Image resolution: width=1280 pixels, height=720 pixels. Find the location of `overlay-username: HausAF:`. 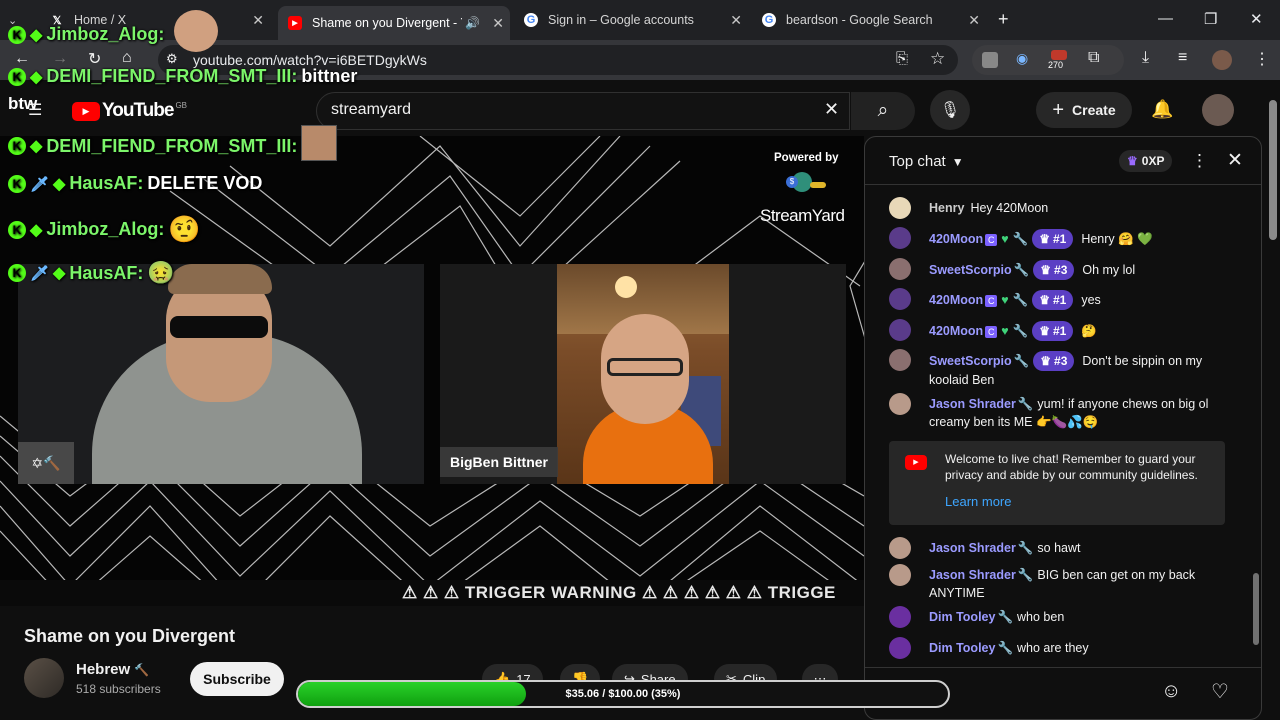

overlay-username: HausAF: is located at coordinates (106, 272).